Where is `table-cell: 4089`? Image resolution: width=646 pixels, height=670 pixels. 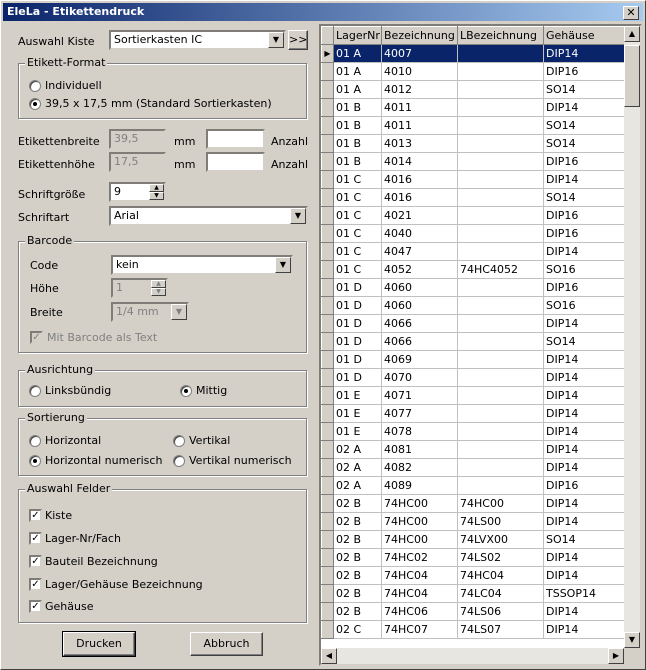 table-cell: 4089 is located at coordinates (419, 485).